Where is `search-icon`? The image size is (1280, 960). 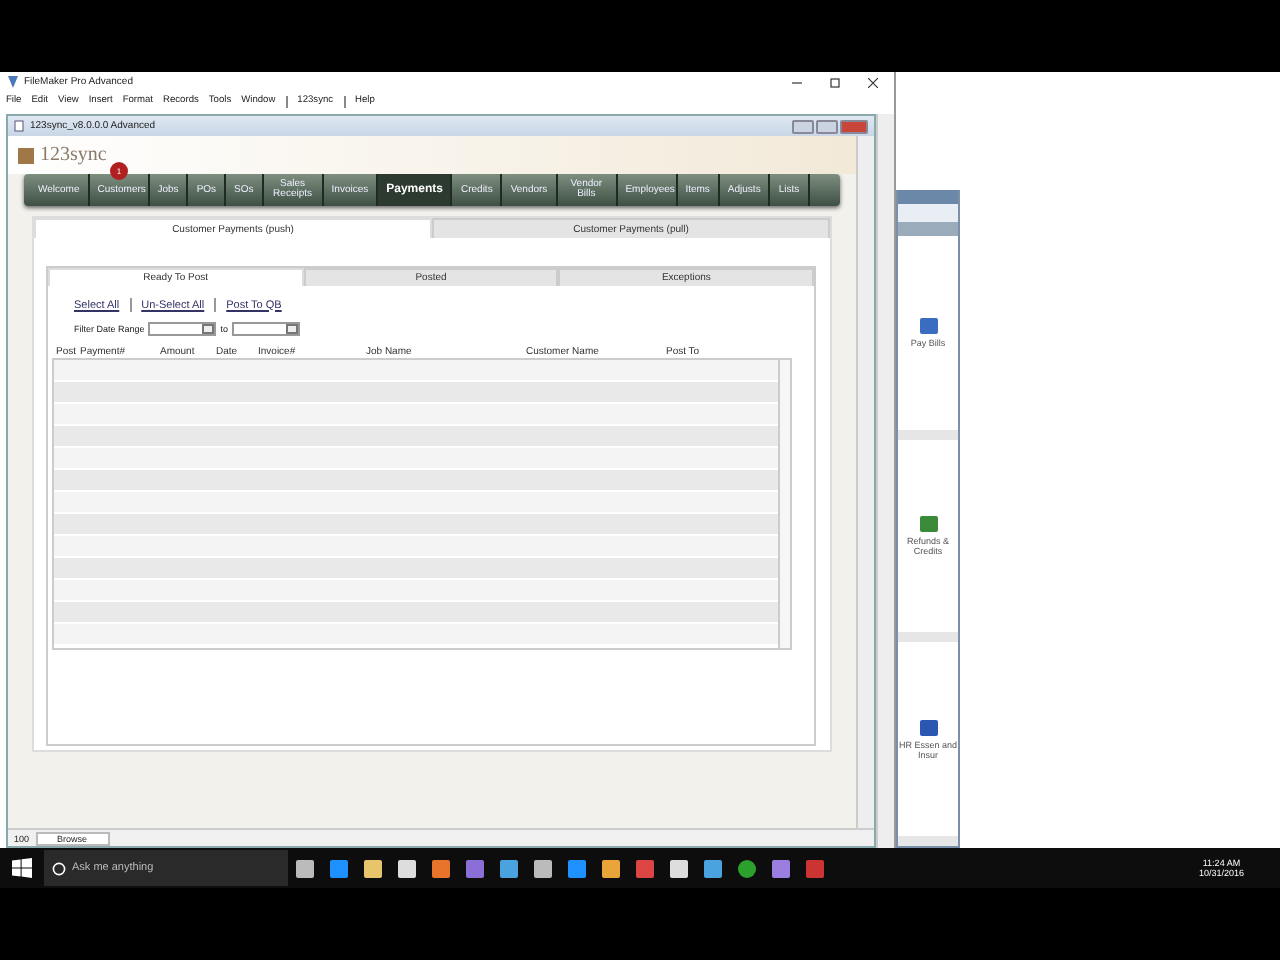
search-icon is located at coordinates (59, 868).